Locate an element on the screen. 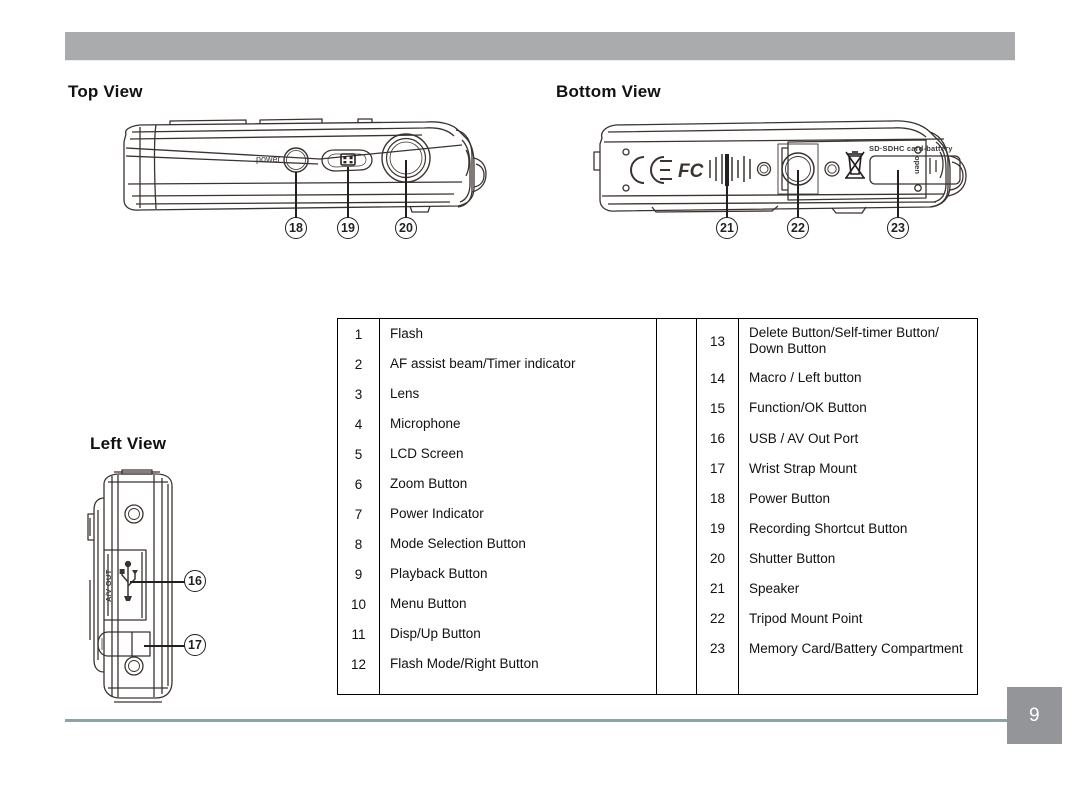  weee-bin-icon is located at coordinates (855, 165).